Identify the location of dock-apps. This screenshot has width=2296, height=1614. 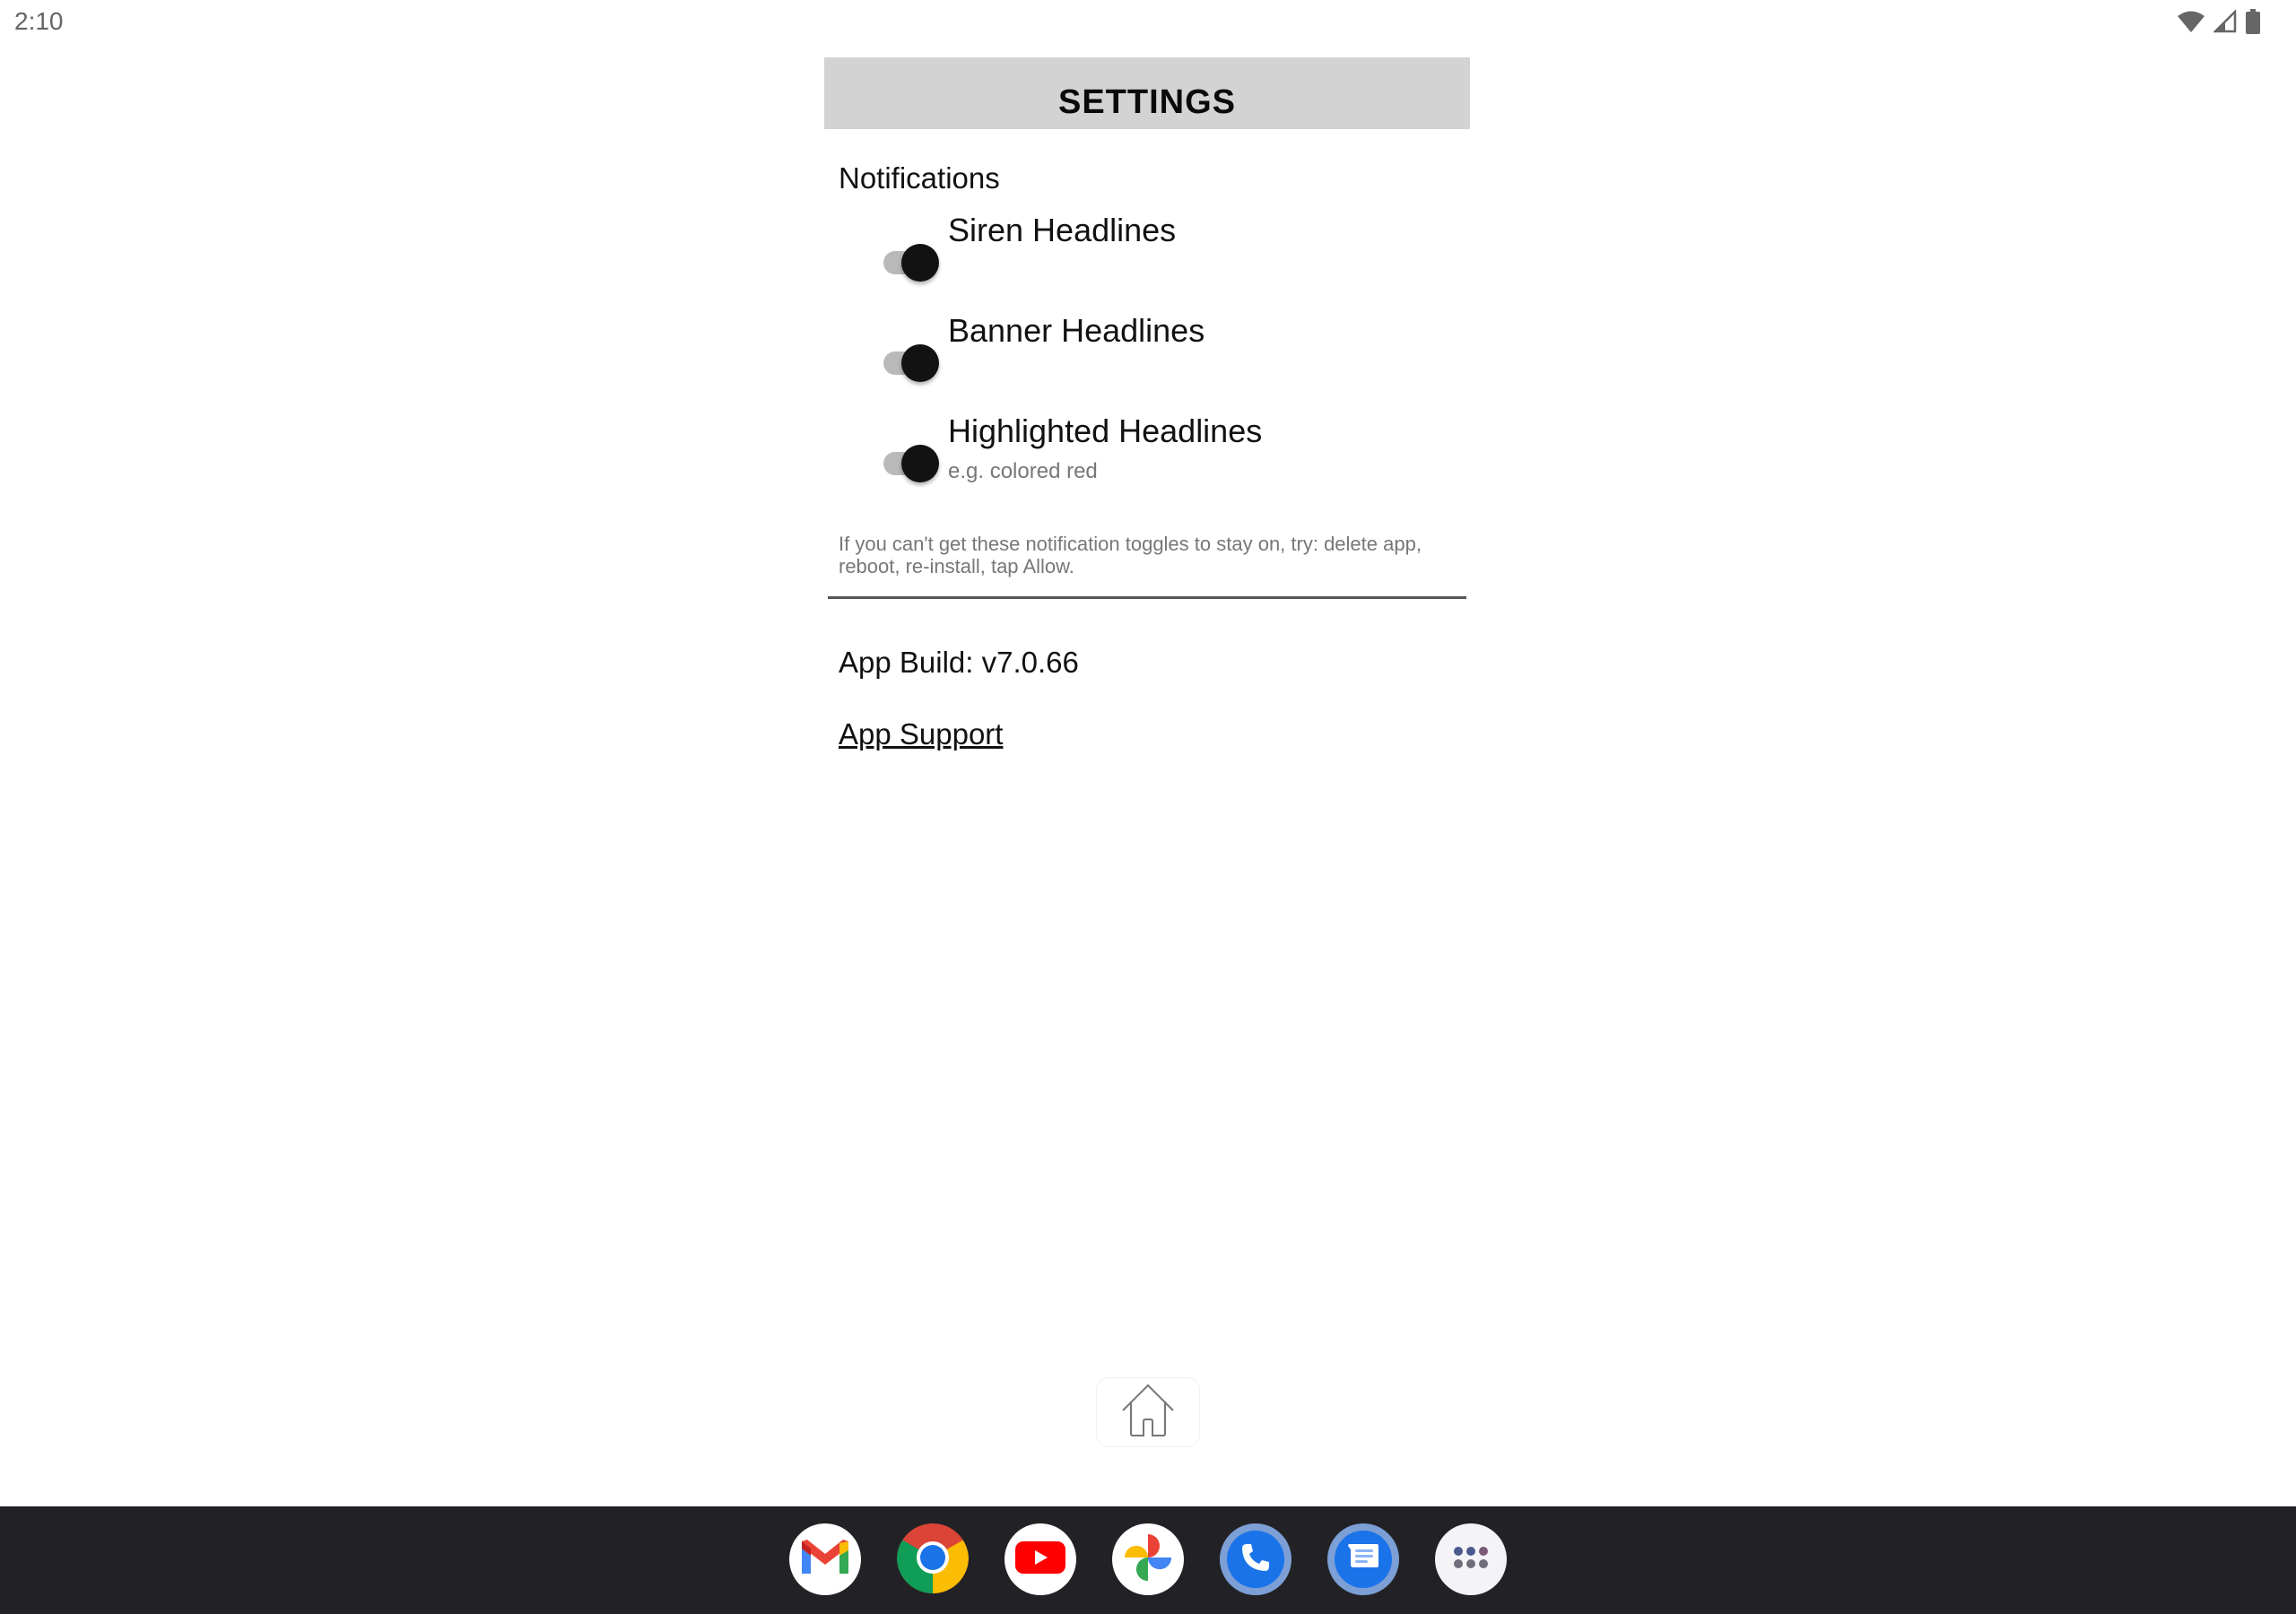
(1148, 1559).